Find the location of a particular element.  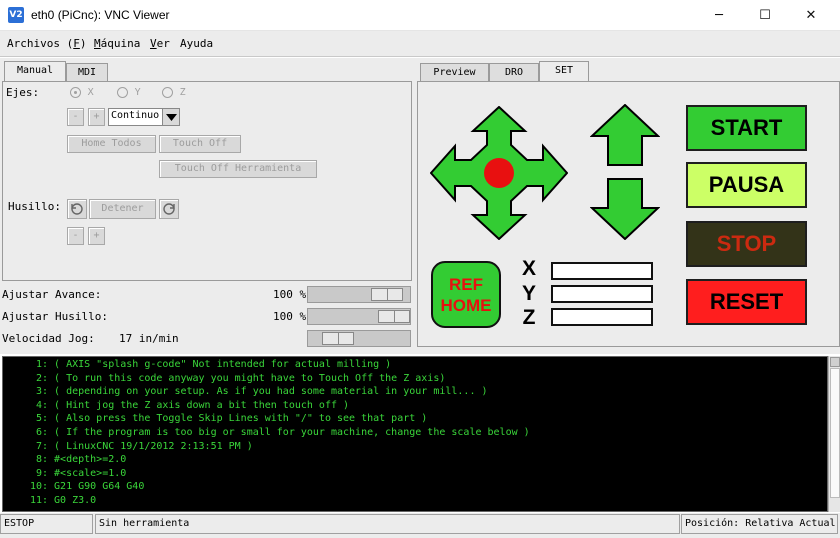

radio-y: Y is located at coordinates (129, 91).